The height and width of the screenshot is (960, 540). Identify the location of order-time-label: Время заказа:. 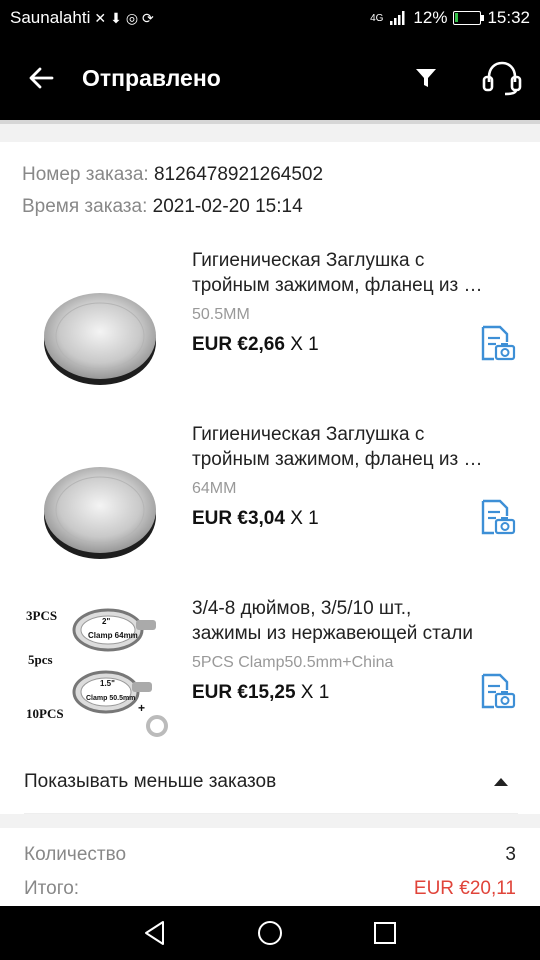
(85, 206).